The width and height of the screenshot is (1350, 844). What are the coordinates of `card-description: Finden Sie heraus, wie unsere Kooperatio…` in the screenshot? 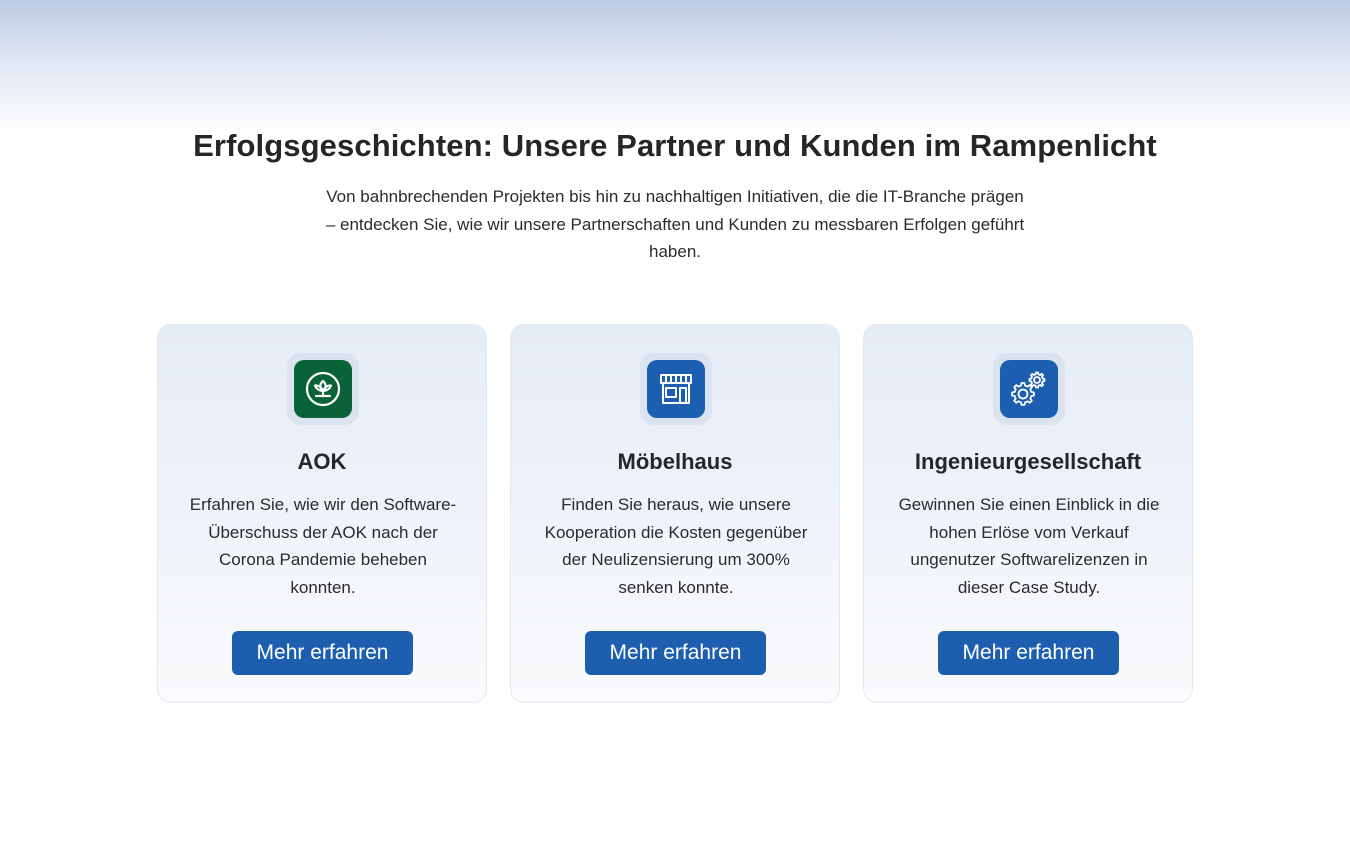 It's located at (676, 546).